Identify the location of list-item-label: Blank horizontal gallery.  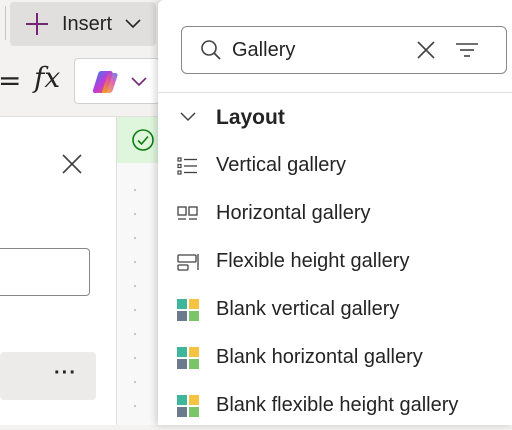
(319, 357).